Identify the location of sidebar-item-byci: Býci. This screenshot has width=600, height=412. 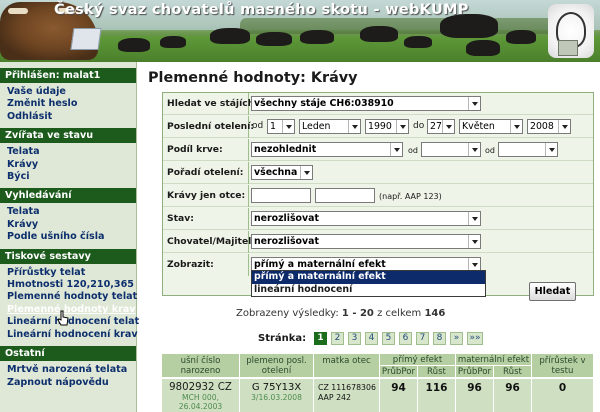
(68, 177).